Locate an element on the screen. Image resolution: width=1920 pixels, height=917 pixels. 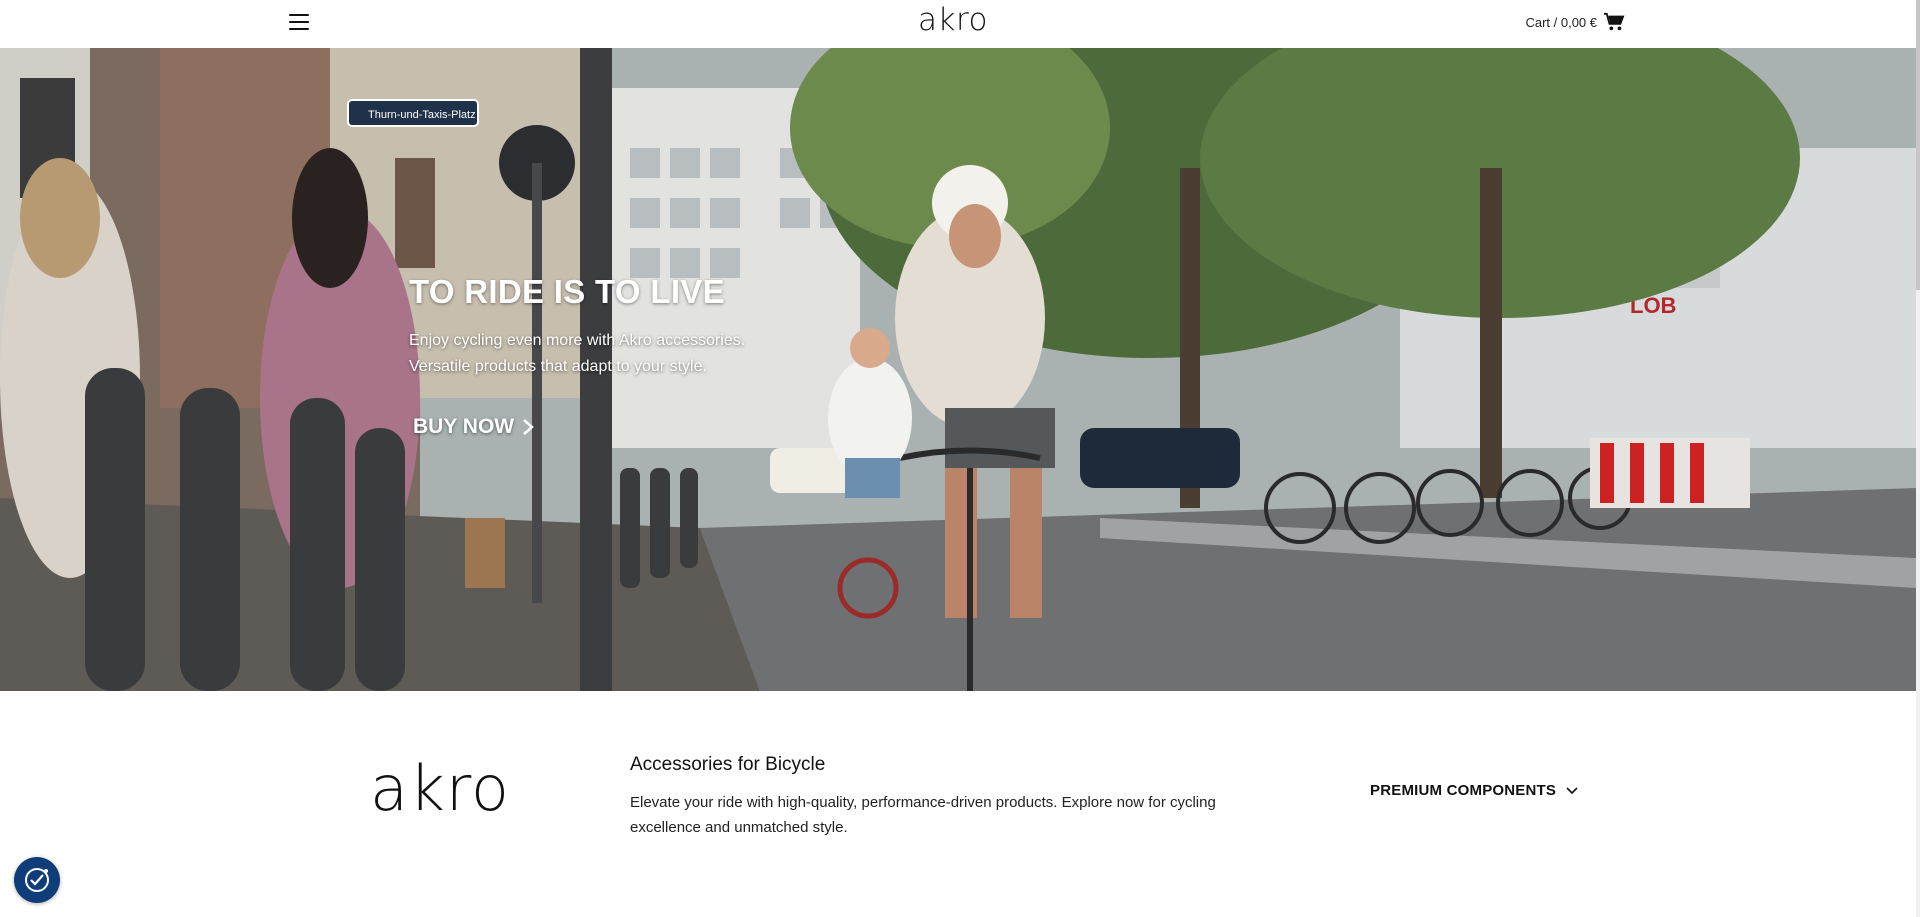
site-header: akro Cart / 0,00 € is located at coordinates (958, 24).